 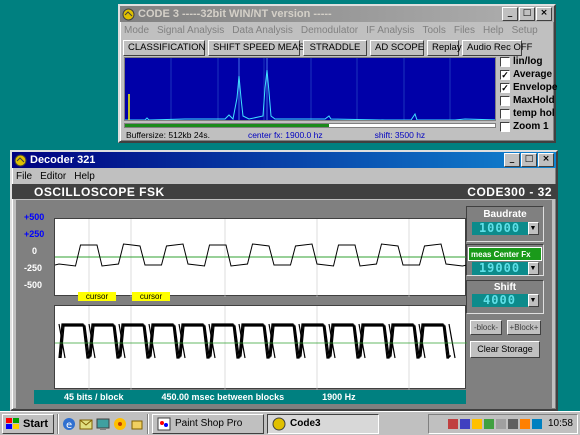 I want to click on menu-data-analysis: Data Analysis, so click(x=262, y=30).